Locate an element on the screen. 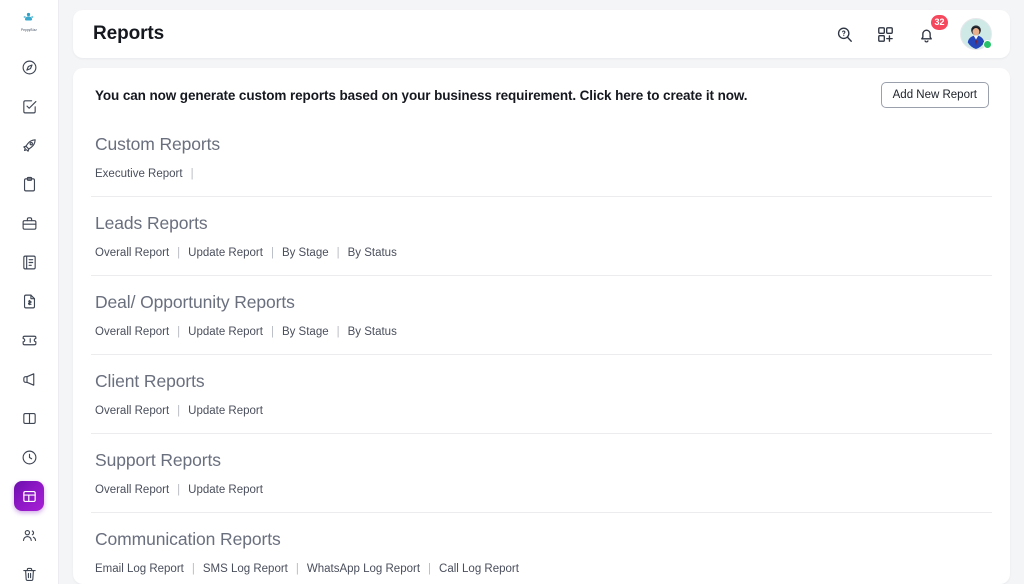  app-logo-text: PeppyBizz is located at coordinates (29, 30).